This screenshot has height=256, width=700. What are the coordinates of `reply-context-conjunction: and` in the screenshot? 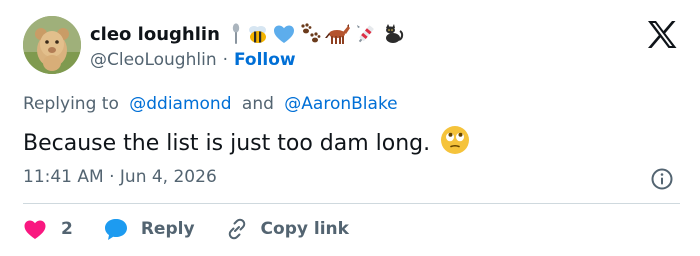 It's located at (257, 104).